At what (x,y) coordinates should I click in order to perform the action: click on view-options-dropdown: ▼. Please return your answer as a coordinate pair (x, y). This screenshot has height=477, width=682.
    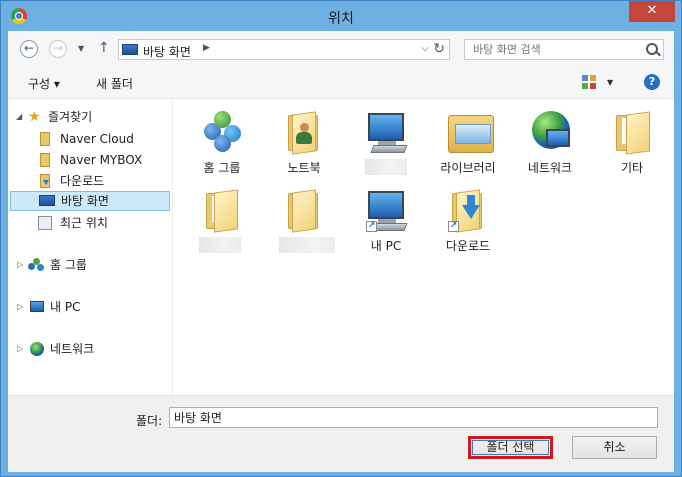
    Looking at the image, I should click on (610, 82).